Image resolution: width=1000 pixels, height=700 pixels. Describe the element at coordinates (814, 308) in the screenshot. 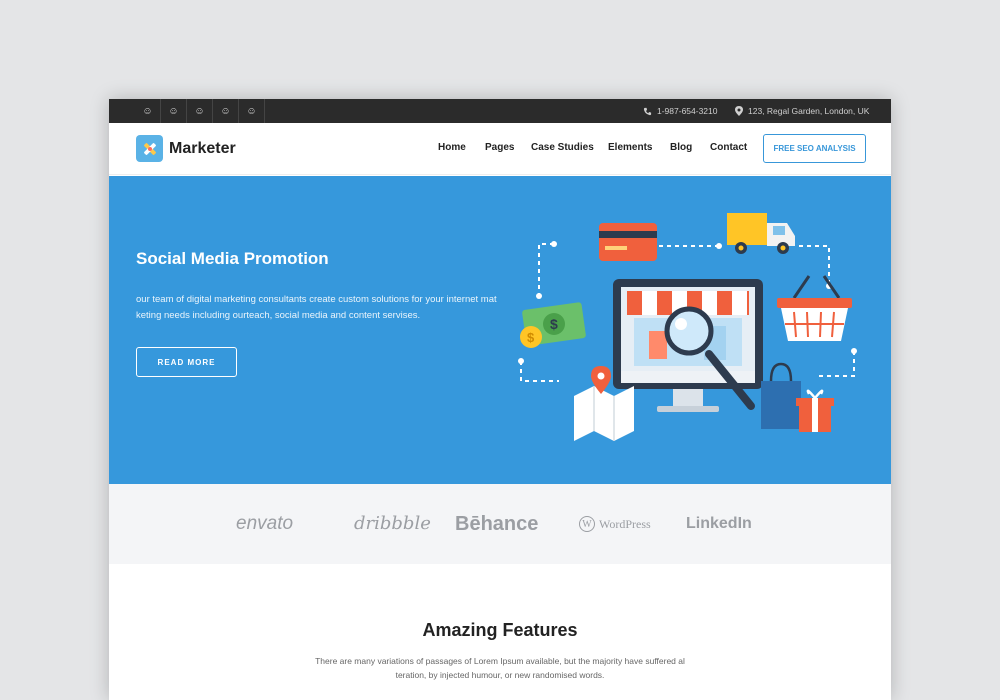

I see `shopping-basket-icon` at that location.